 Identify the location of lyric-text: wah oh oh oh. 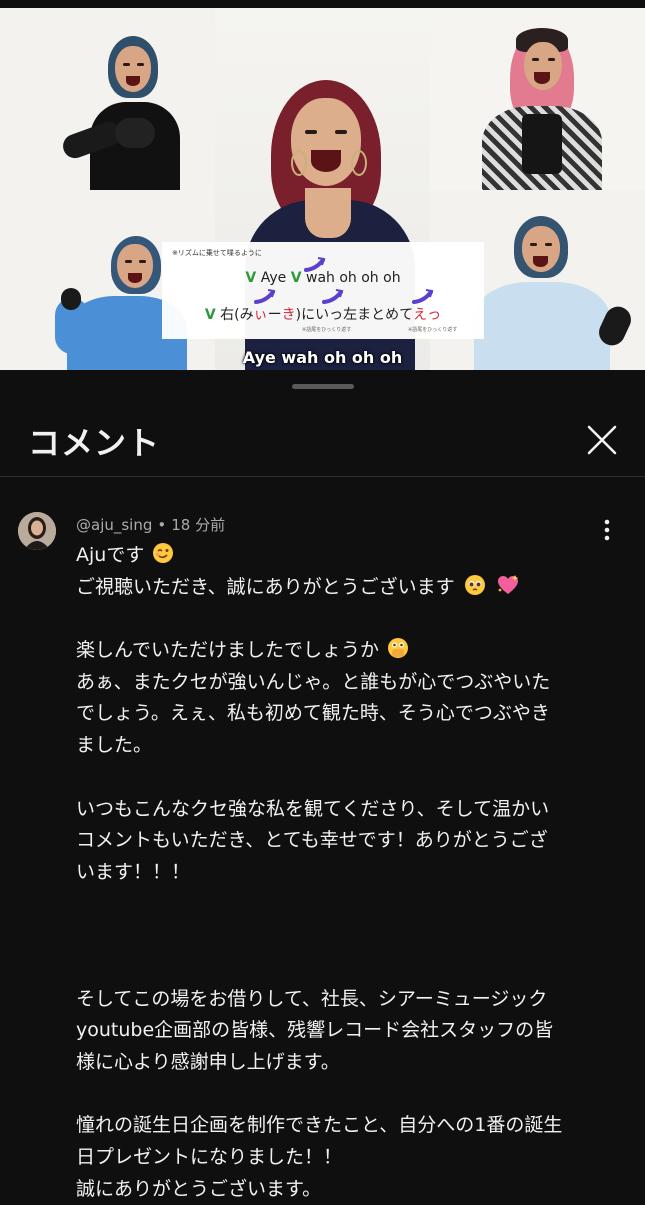
(353, 278).